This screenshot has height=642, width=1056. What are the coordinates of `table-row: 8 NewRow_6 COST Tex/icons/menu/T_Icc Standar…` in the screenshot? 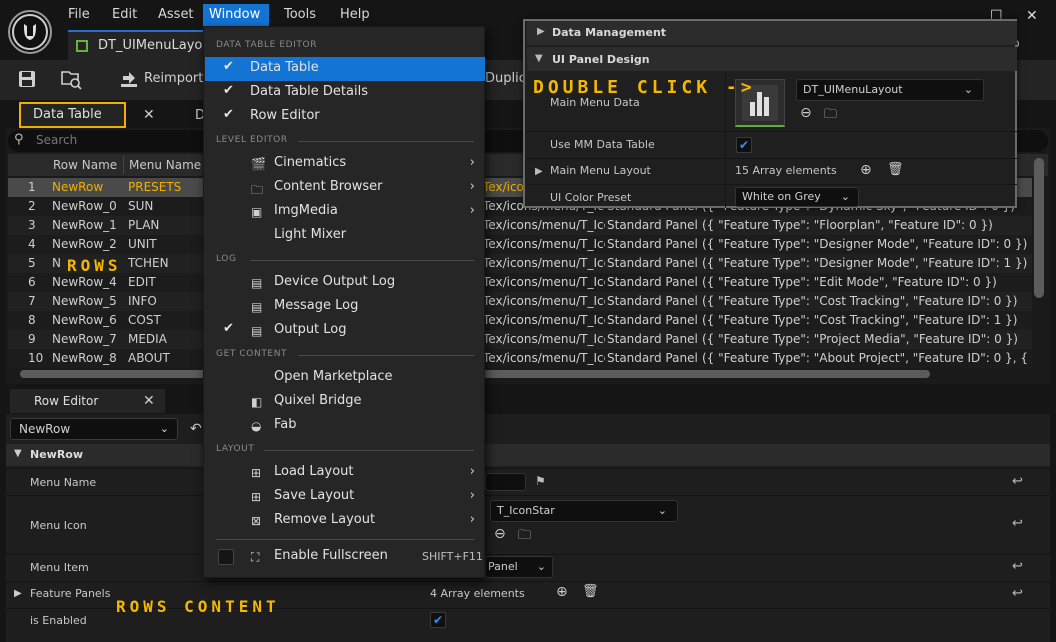 It's located at (520, 320).